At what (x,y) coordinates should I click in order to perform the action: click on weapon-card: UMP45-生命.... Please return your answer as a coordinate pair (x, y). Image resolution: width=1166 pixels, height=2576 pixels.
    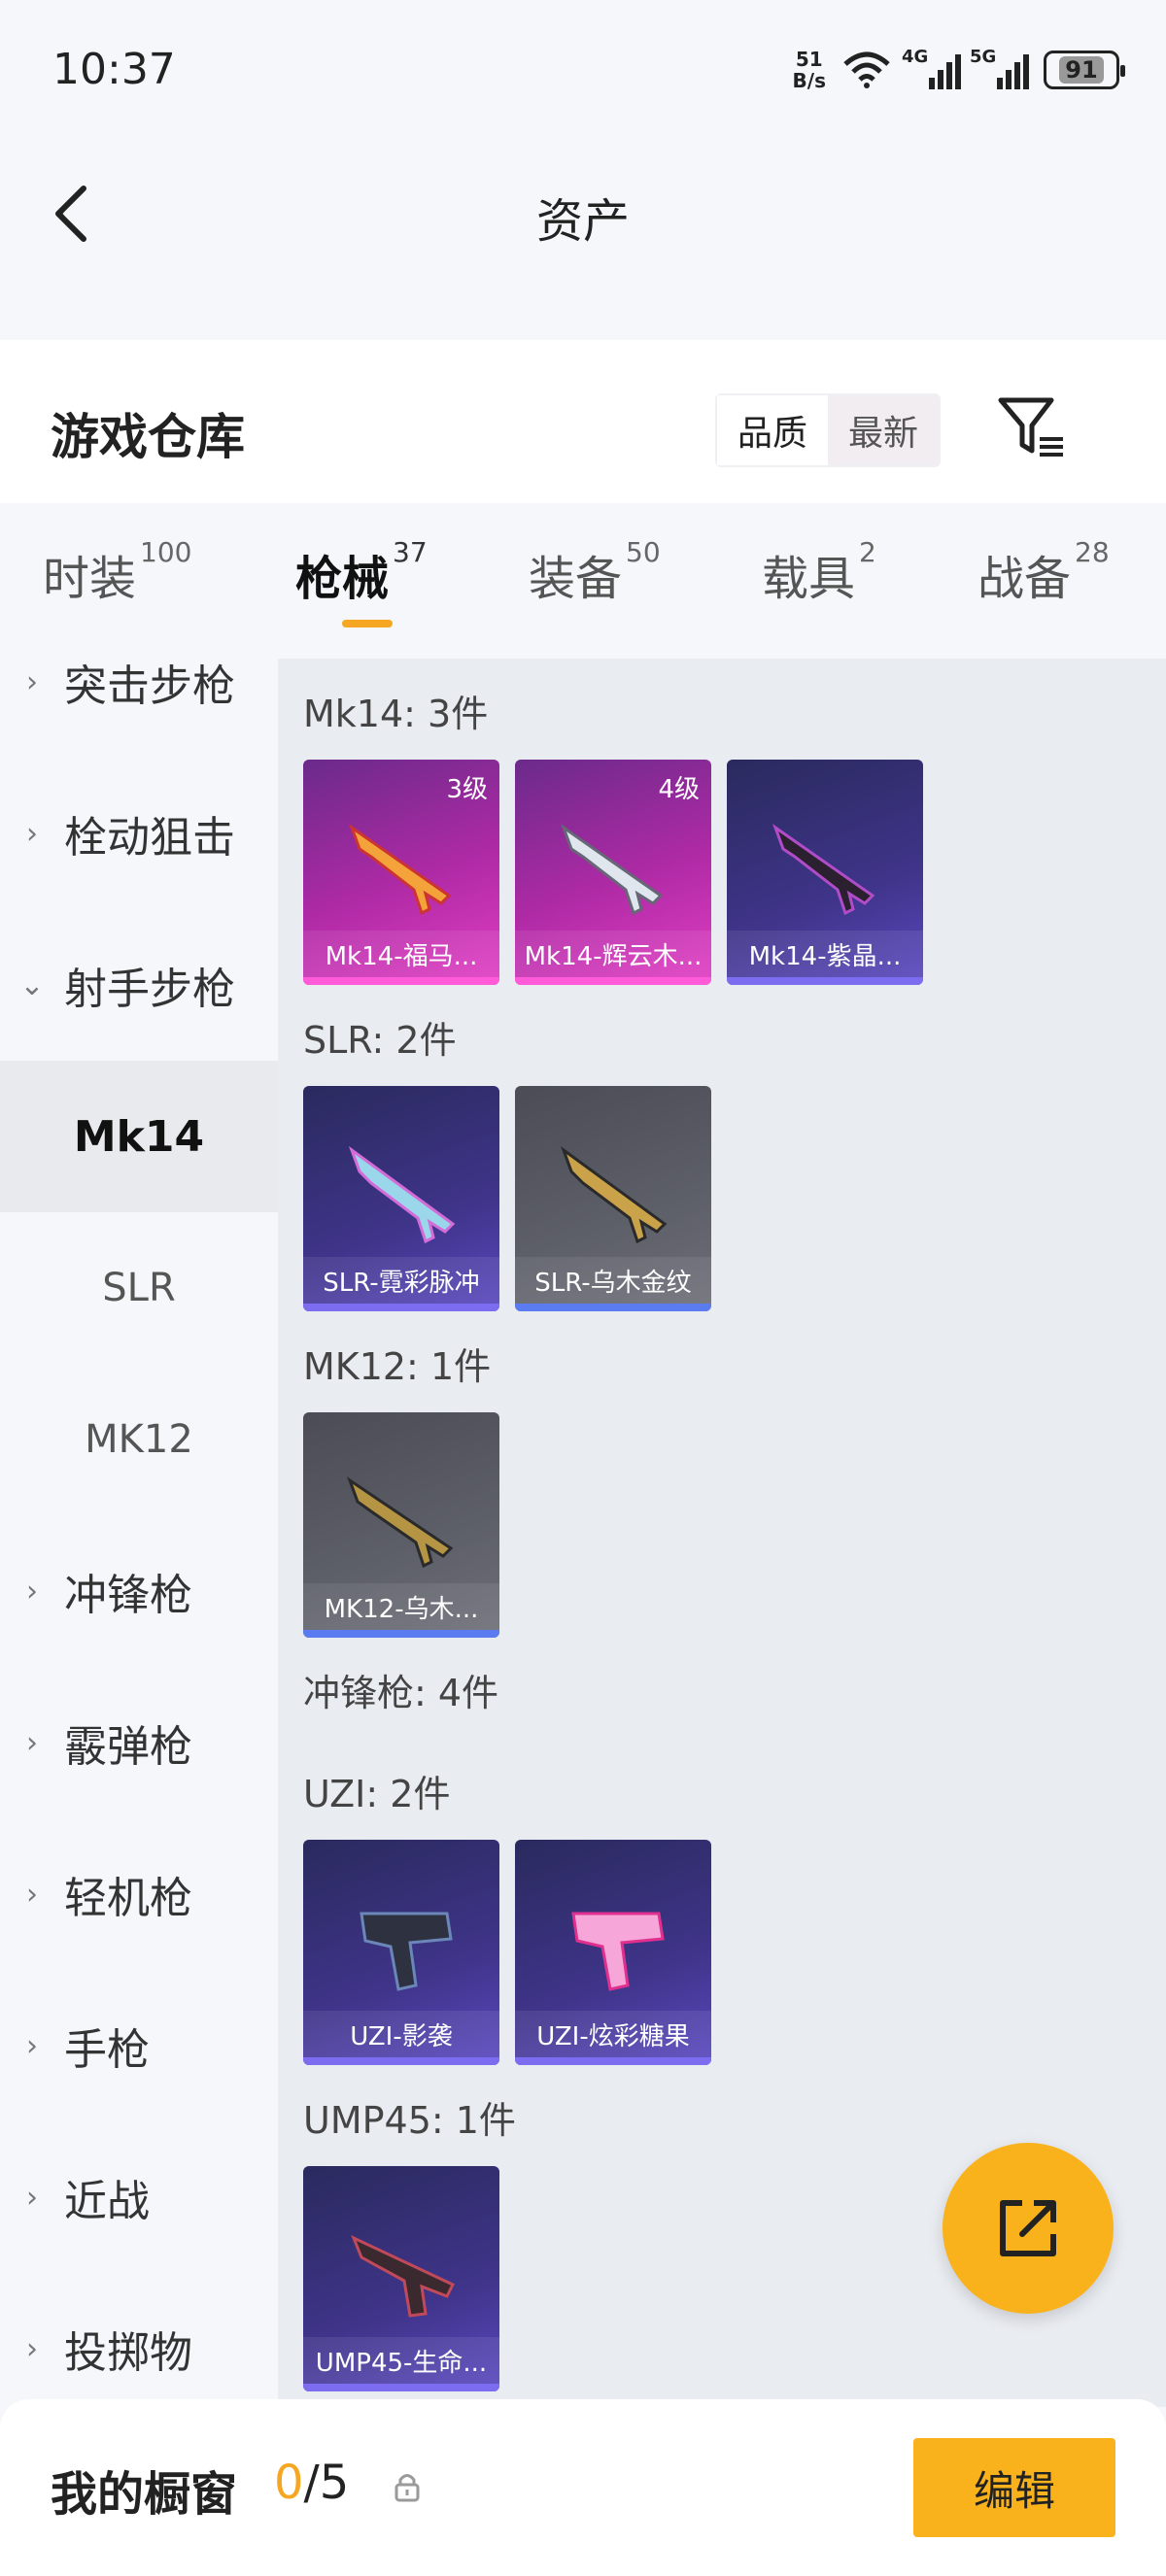
    Looking at the image, I should click on (401, 2278).